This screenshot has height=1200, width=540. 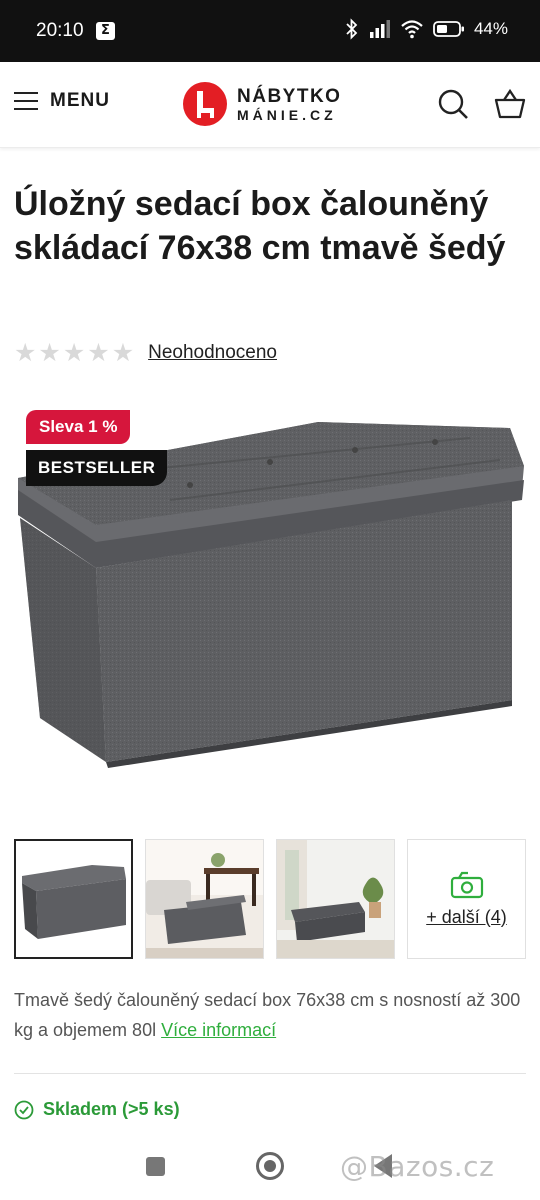 I want to click on site-header: MENU NÁBYTKO MÁNIE.CZ, so click(x=270, y=105).